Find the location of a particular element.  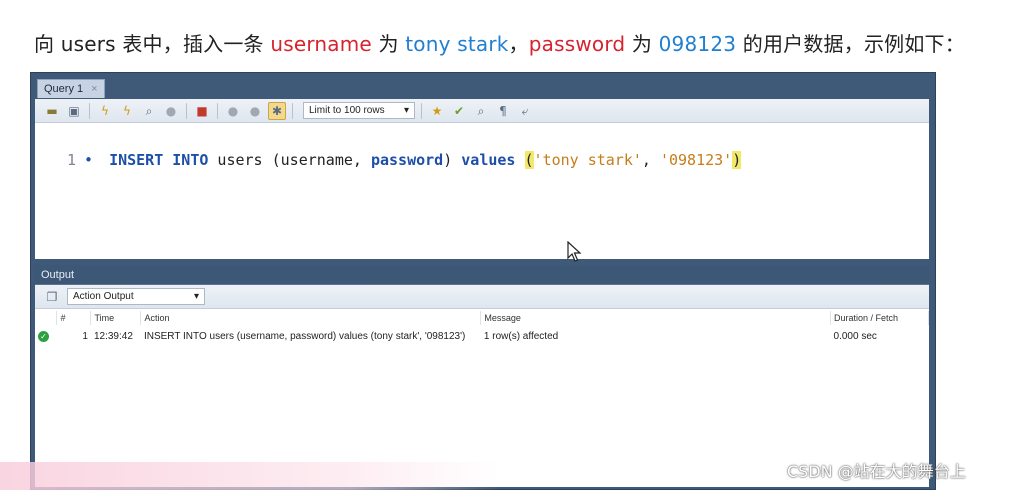

caption-prefix: 向 users 表中，插入一条 is located at coordinates (152, 44).